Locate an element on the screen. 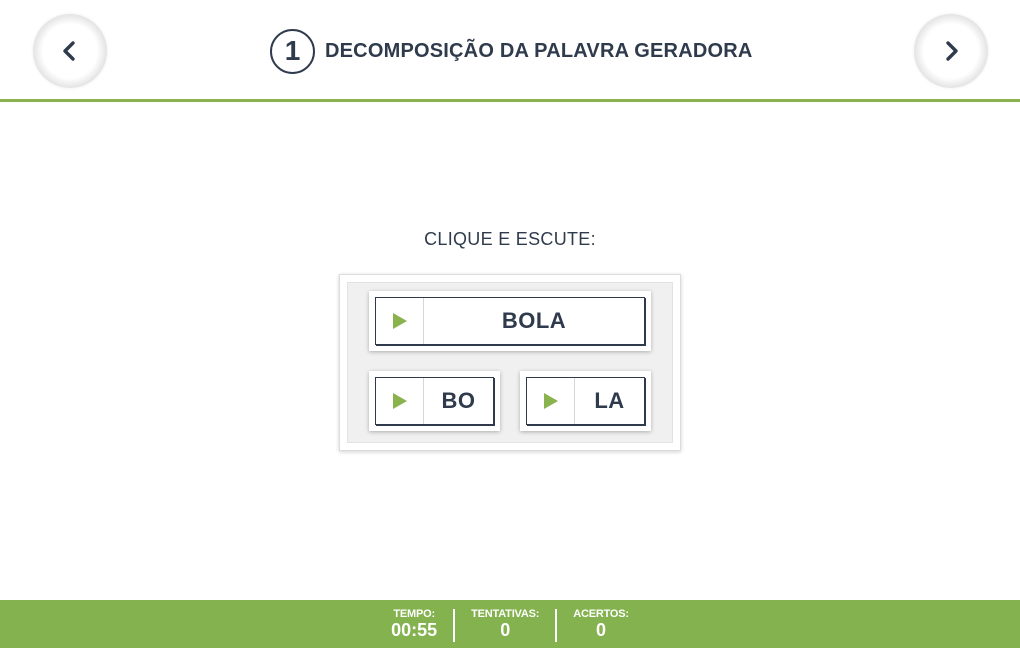 Image resolution: width=1020 pixels, height=648 pixels. chevron-left-icon is located at coordinates (69, 51).